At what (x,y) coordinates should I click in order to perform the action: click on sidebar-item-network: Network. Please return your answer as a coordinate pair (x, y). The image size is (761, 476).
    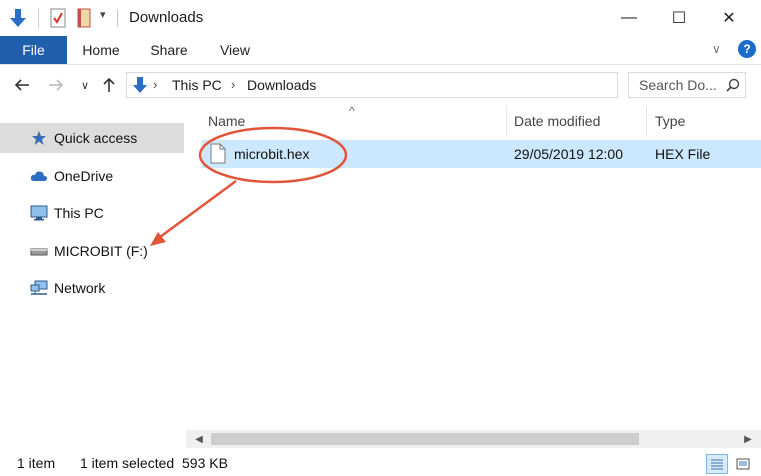
    Looking at the image, I should click on (92, 288).